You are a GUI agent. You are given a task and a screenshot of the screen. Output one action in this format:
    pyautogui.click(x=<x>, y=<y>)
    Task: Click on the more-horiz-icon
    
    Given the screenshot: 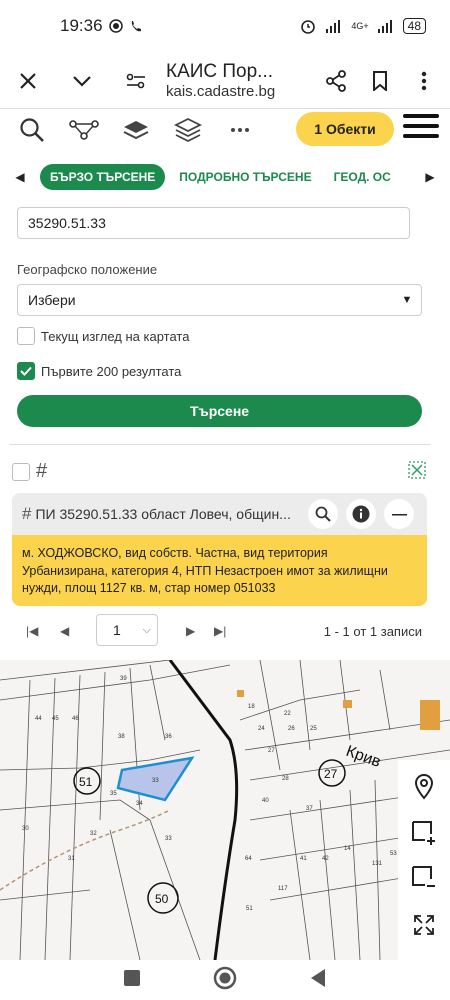 What is the action you would take?
    pyautogui.click(x=240, y=130)
    